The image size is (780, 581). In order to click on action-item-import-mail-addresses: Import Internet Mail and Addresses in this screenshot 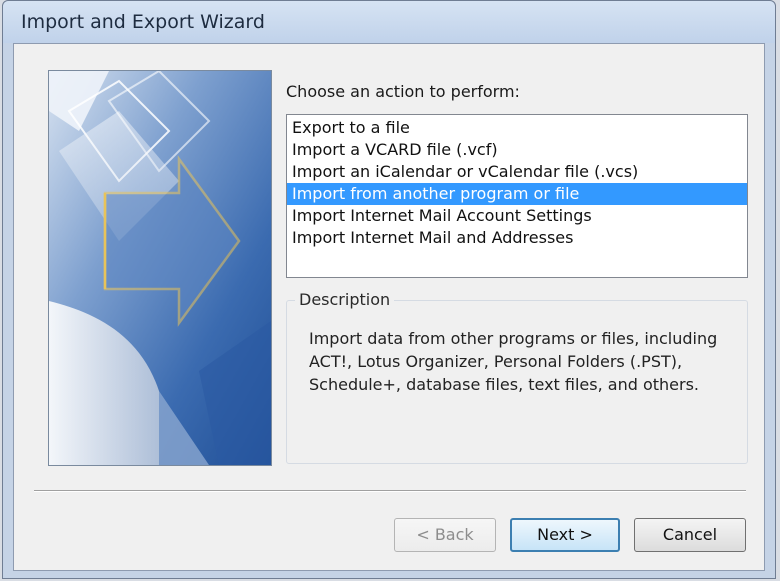, I will do `click(517, 238)`.